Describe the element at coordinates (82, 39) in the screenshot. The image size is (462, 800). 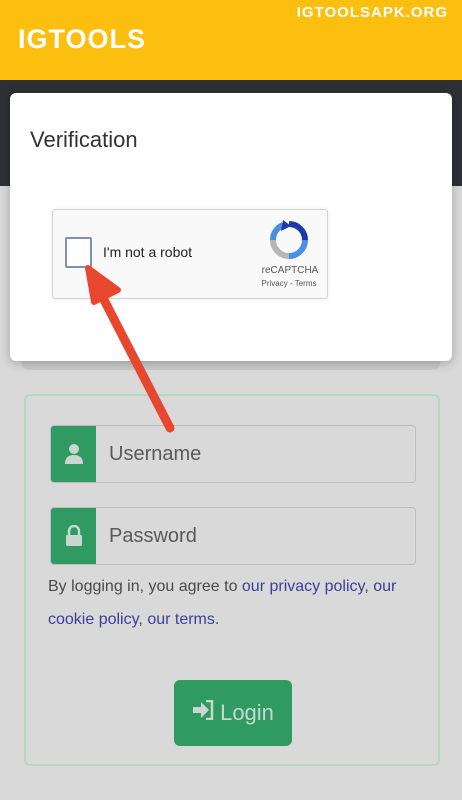
I see `app-title: IGTOOLS` at that location.